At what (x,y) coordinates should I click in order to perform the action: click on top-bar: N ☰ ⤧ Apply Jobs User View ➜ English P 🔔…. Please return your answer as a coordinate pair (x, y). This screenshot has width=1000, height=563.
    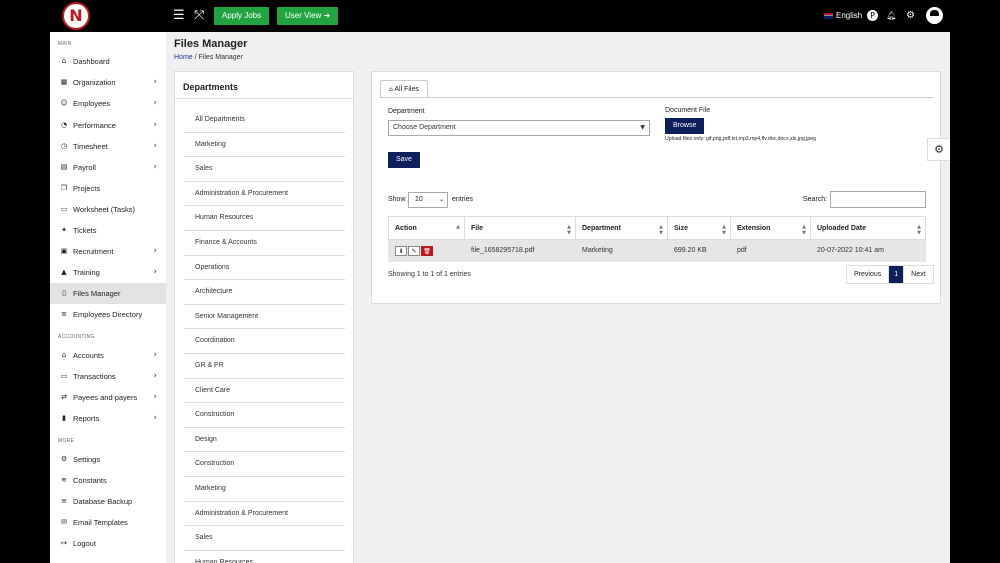
    Looking at the image, I should click on (500, 16).